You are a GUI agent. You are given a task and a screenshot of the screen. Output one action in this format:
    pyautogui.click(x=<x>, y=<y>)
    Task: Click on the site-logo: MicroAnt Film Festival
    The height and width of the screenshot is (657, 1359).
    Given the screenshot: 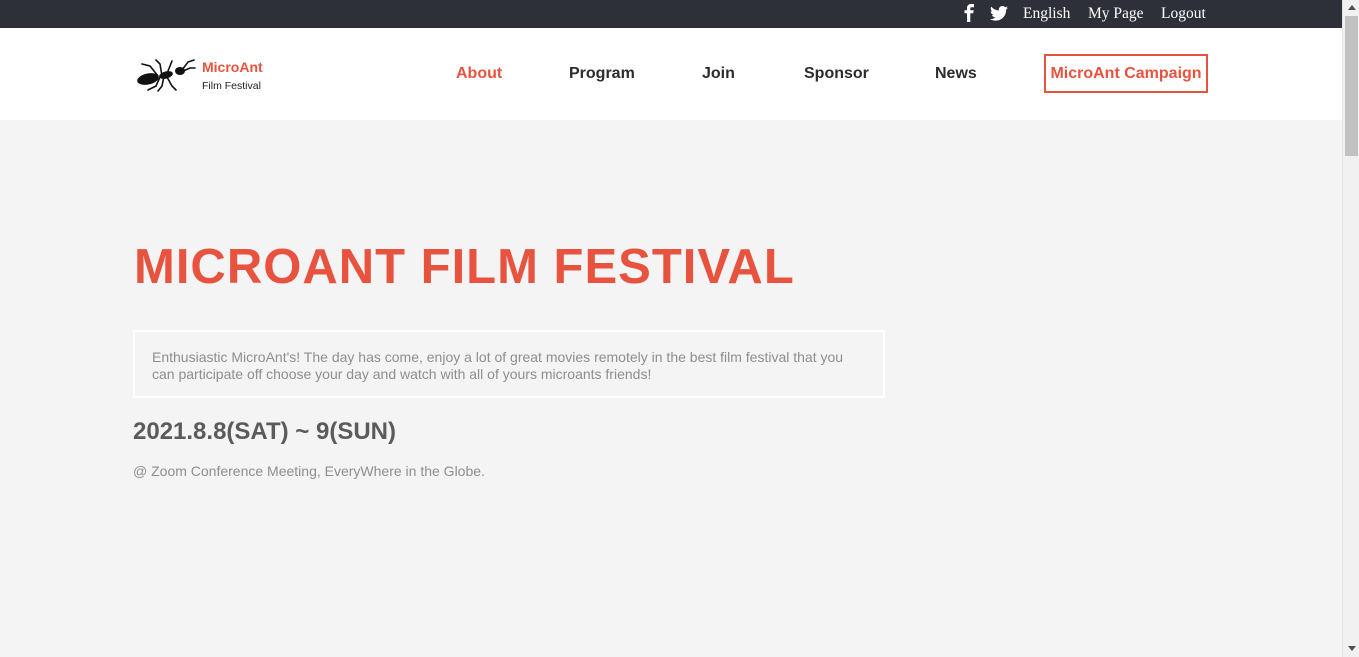 What is the action you would take?
    pyautogui.click(x=206, y=76)
    